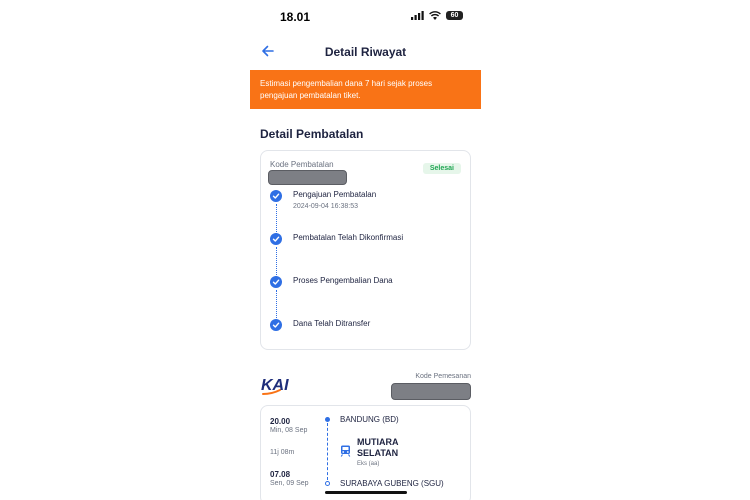 The width and height of the screenshot is (750, 500). Describe the element at coordinates (289, 483) in the screenshot. I see `arrival-date: Sen, 09 Sep` at that location.